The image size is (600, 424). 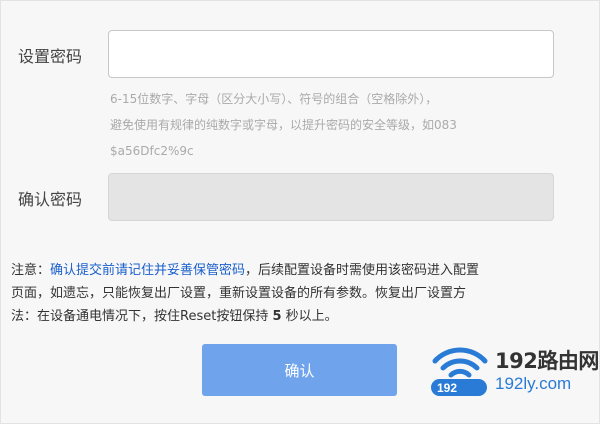 What do you see at coordinates (331, 197) in the screenshot?
I see `confirm-password-input` at bounding box center [331, 197].